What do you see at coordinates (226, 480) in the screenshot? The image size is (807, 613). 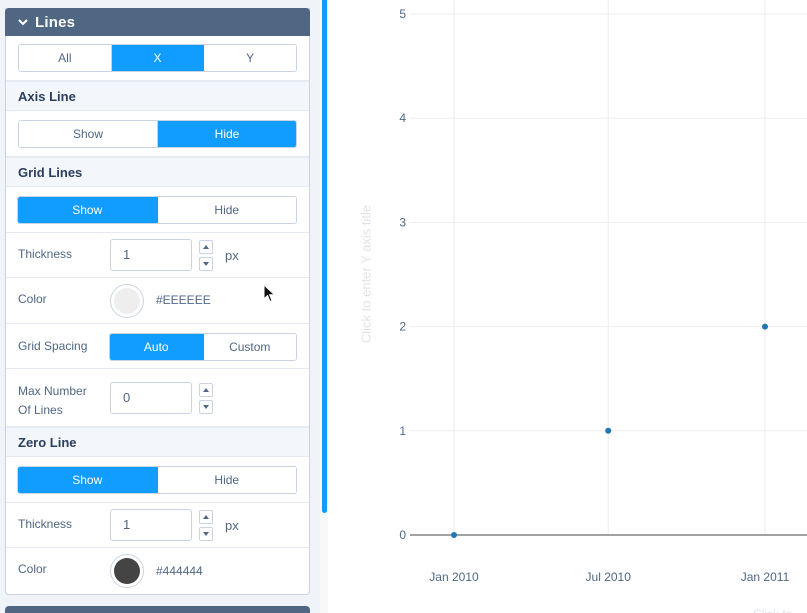 I see `zero-line-hide-button: Hide` at bounding box center [226, 480].